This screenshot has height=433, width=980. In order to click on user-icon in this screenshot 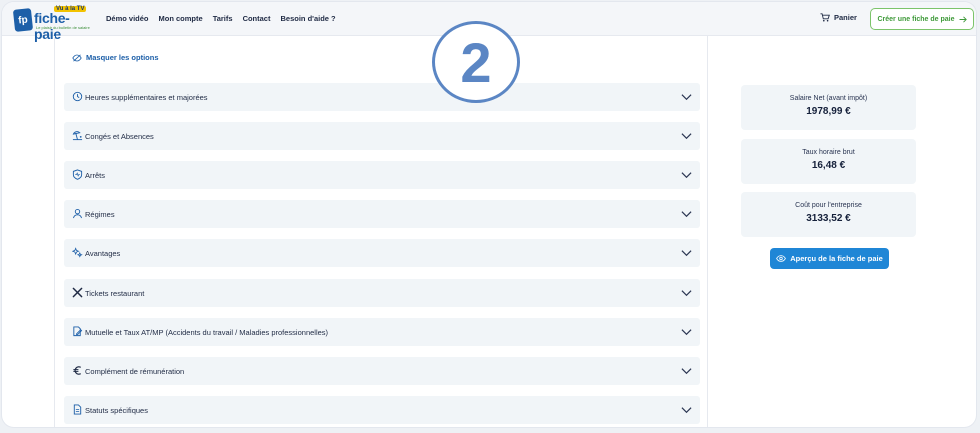, I will do `click(77, 214)`.